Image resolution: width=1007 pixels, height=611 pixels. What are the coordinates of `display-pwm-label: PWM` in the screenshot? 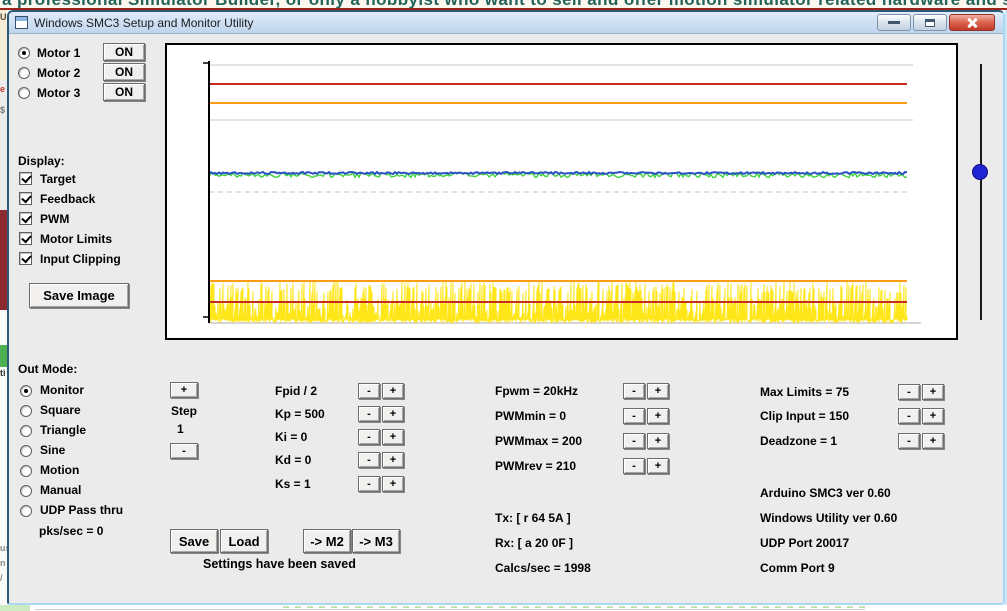 It's located at (54, 219).